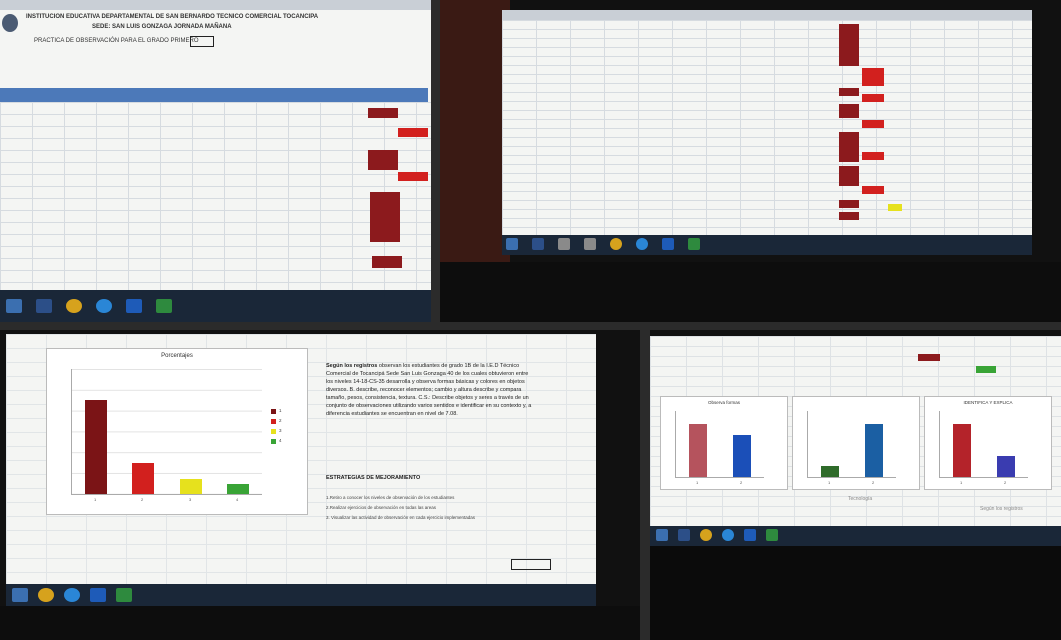  What do you see at coordinates (986, 369) in the screenshot?
I see `green-cell` at bounding box center [986, 369].